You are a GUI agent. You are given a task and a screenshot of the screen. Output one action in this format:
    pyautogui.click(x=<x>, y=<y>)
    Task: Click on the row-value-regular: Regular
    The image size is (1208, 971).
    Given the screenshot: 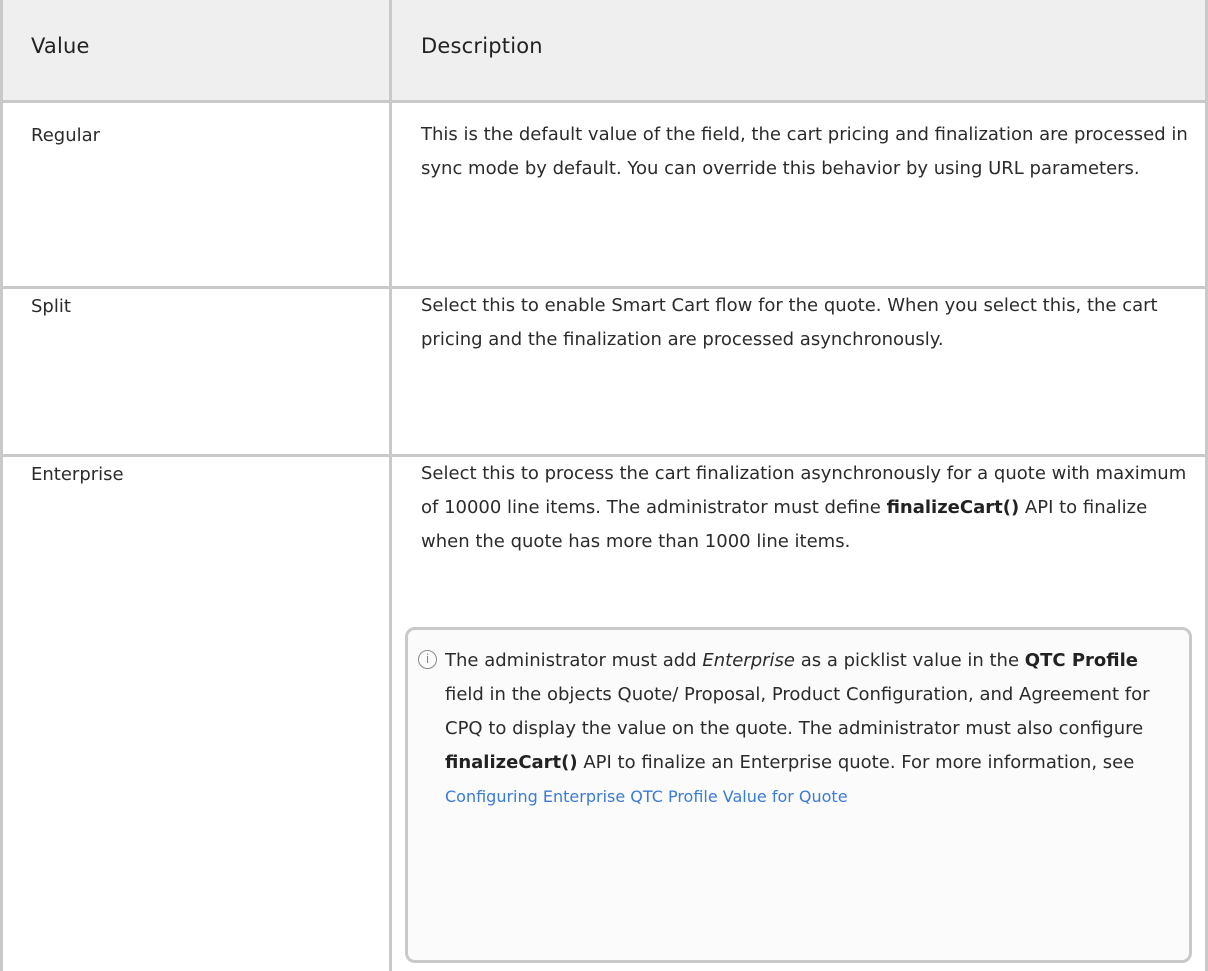 What is the action you would take?
    pyautogui.click(x=66, y=135)
    